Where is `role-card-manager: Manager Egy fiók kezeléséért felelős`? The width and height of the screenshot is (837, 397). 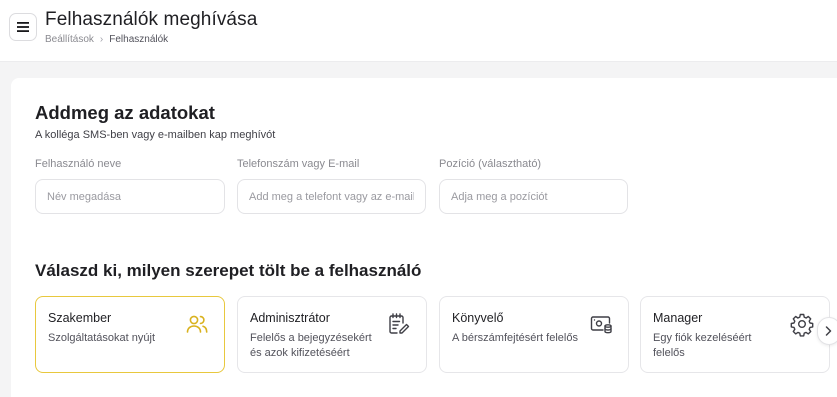
role-card-manager: Manager Egy fiók kezeléséért felelős is located at coordinates (735, 334).